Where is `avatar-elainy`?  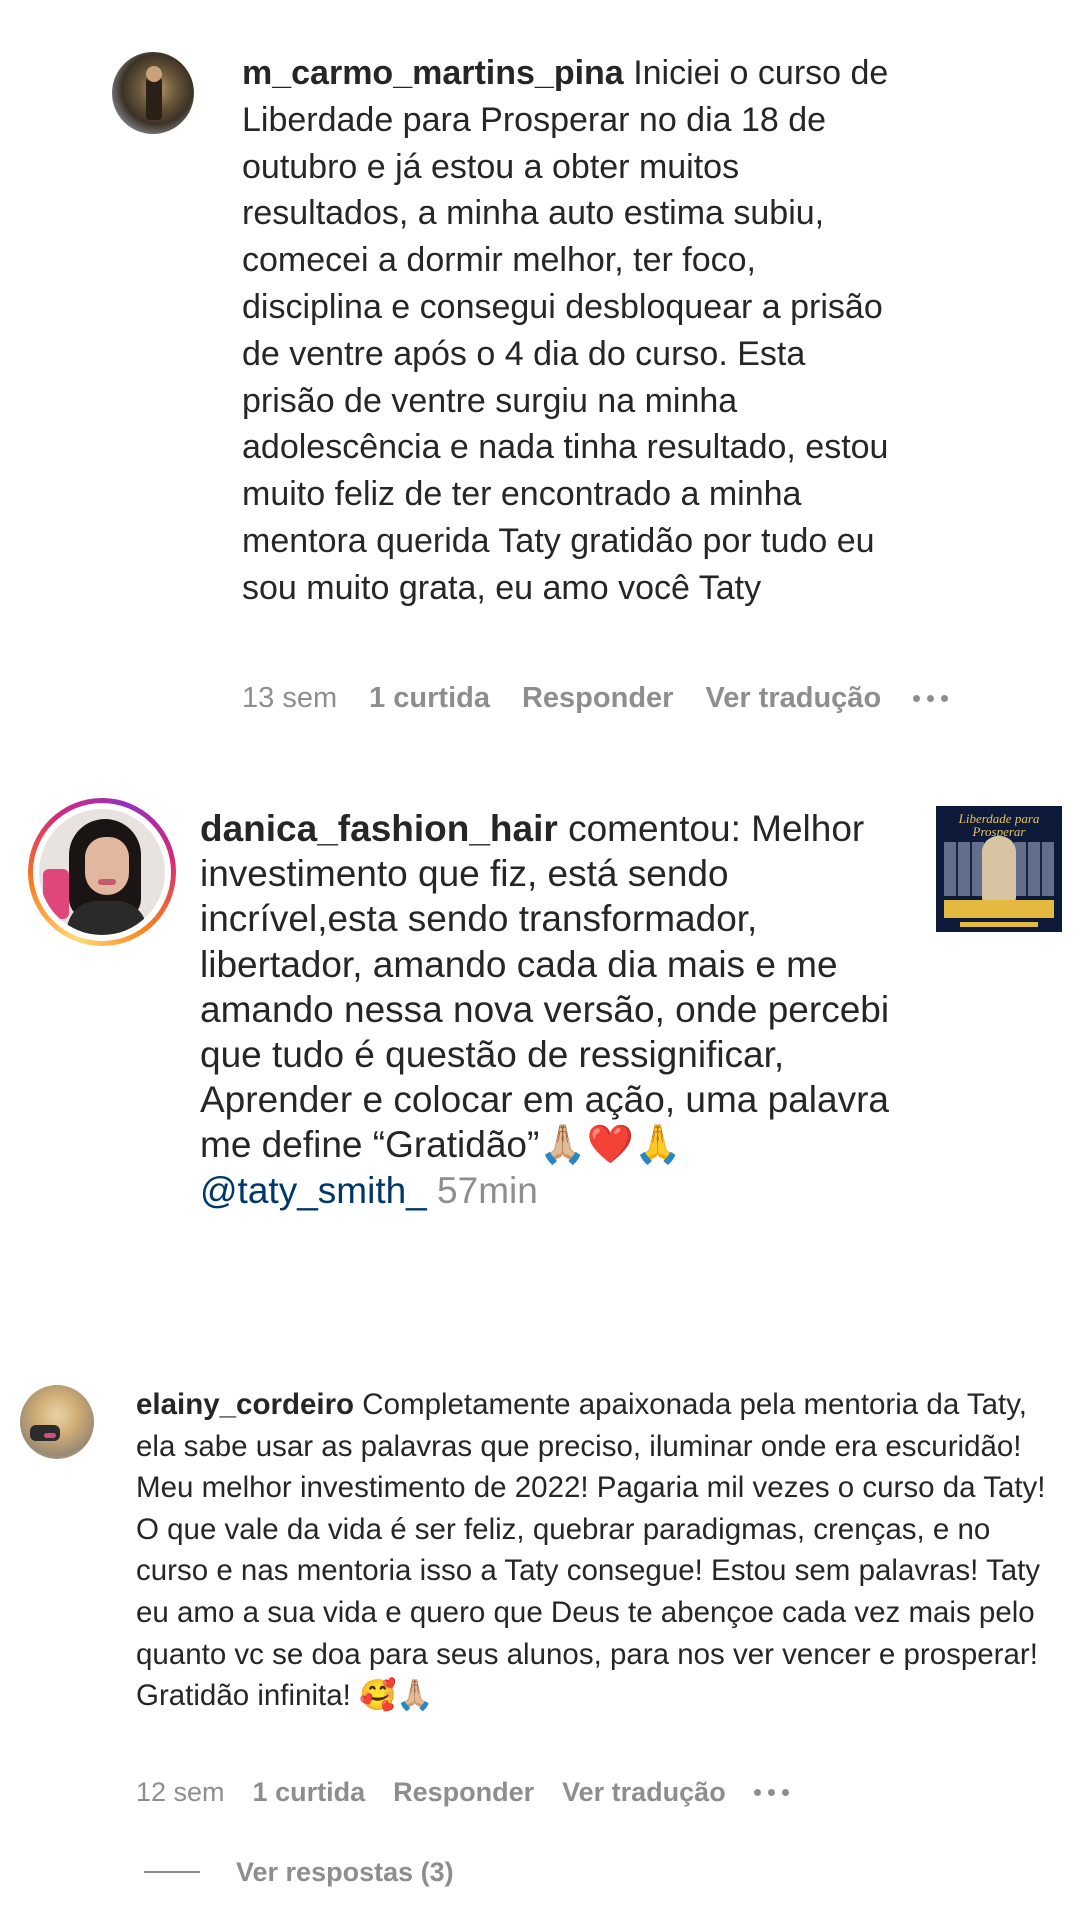 avatar-elainy is located at coordinates (57, 1422).